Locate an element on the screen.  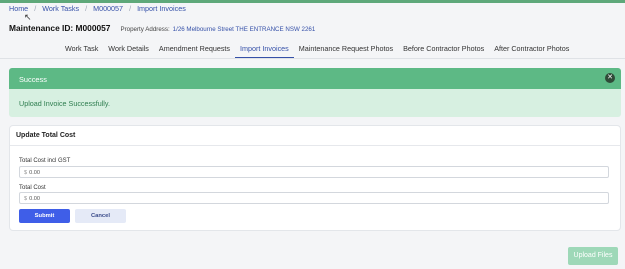
maintenance-id: Maintenance ID: M000057 is located at coordinates (60, 28).